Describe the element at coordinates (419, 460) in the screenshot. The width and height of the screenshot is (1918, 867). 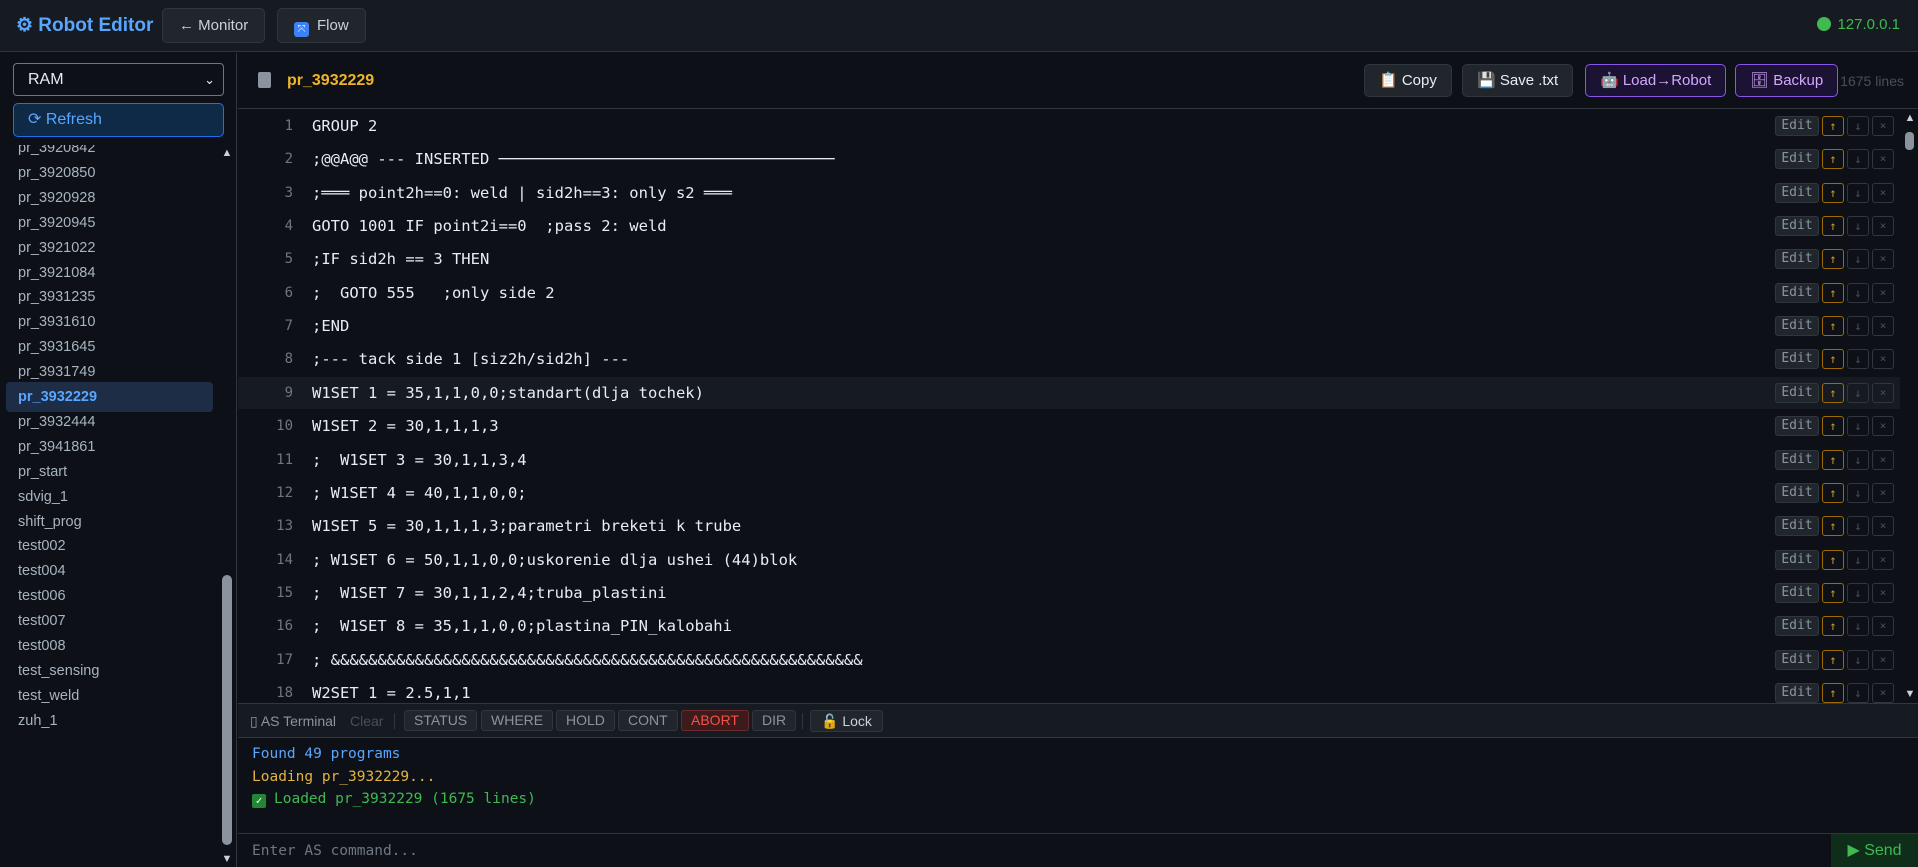
I see `line-text: ; W1SET 3 = 30,1,1,3,4` at that location.